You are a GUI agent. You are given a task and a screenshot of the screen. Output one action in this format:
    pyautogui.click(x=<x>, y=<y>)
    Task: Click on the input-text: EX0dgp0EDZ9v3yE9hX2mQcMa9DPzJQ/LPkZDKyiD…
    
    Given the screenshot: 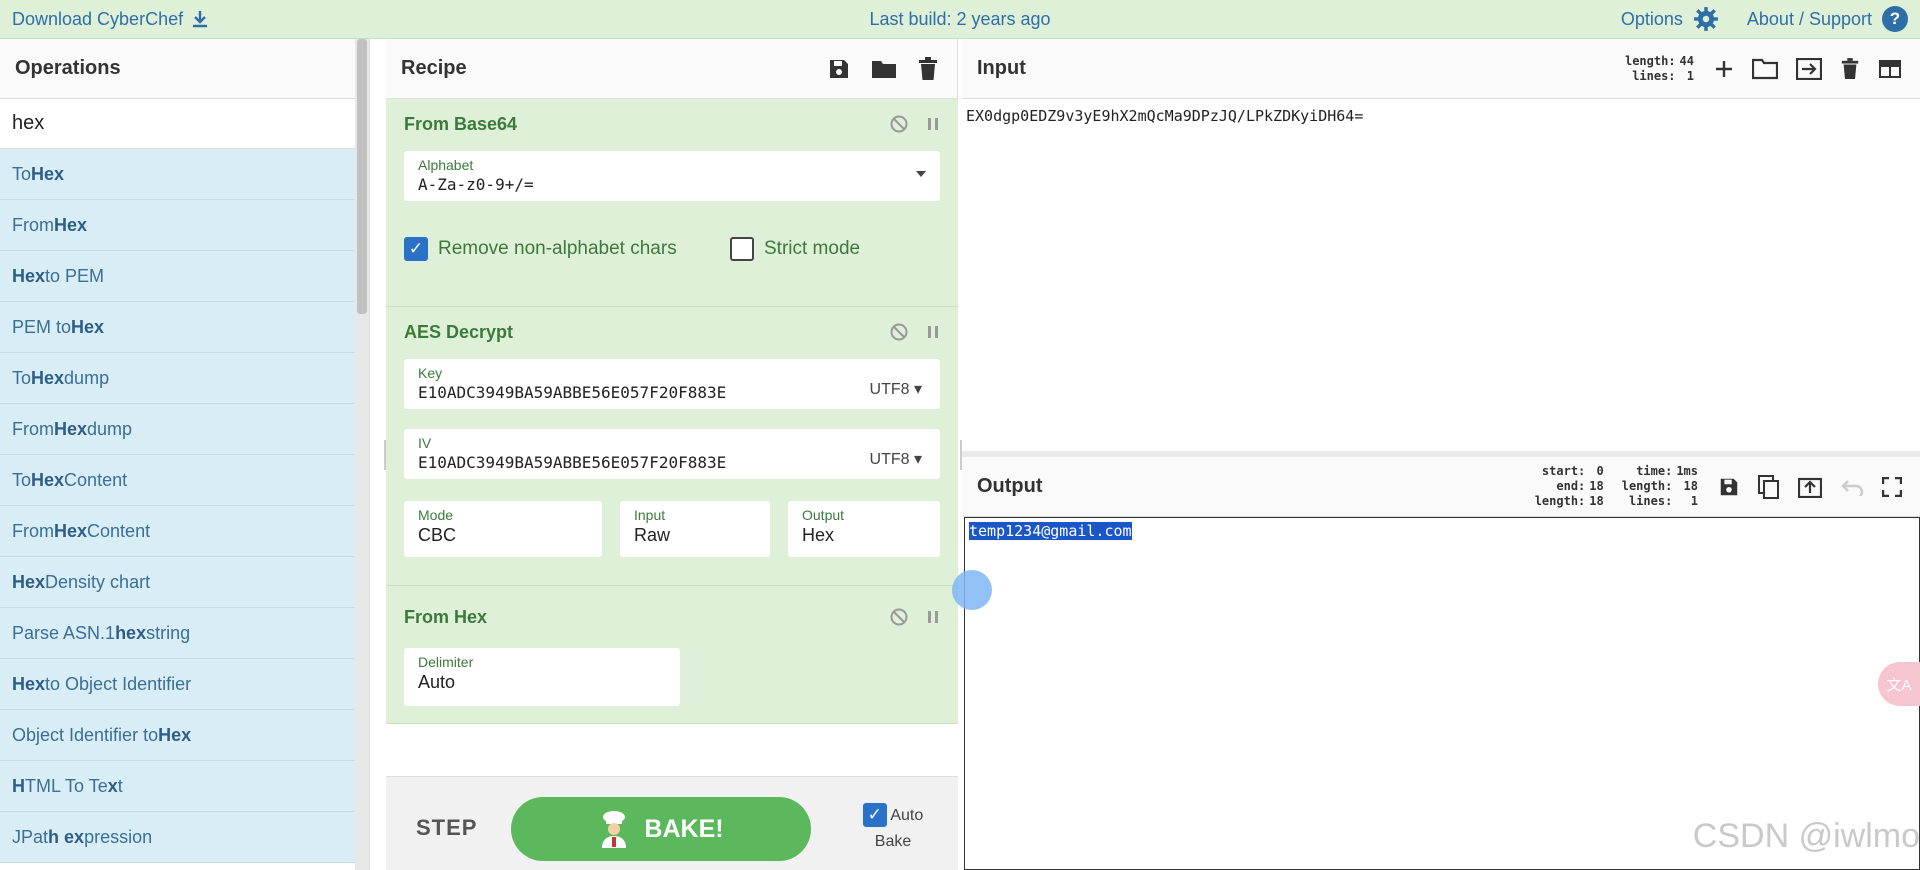 What is the action you would take?
    pyautogui.click(x=1441, y=116)
    